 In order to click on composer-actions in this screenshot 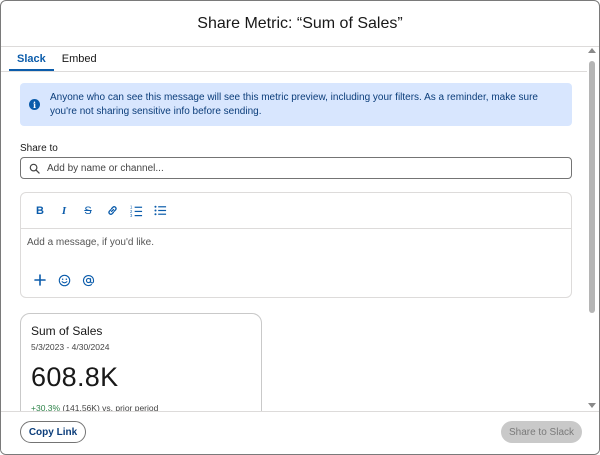, I will do `click(64, 280)`.